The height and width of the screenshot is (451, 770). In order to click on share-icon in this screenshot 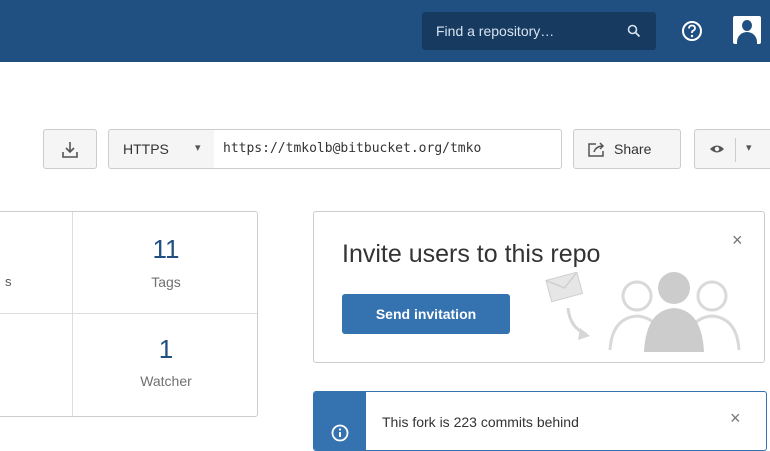, I will do `click(596, 149)`.